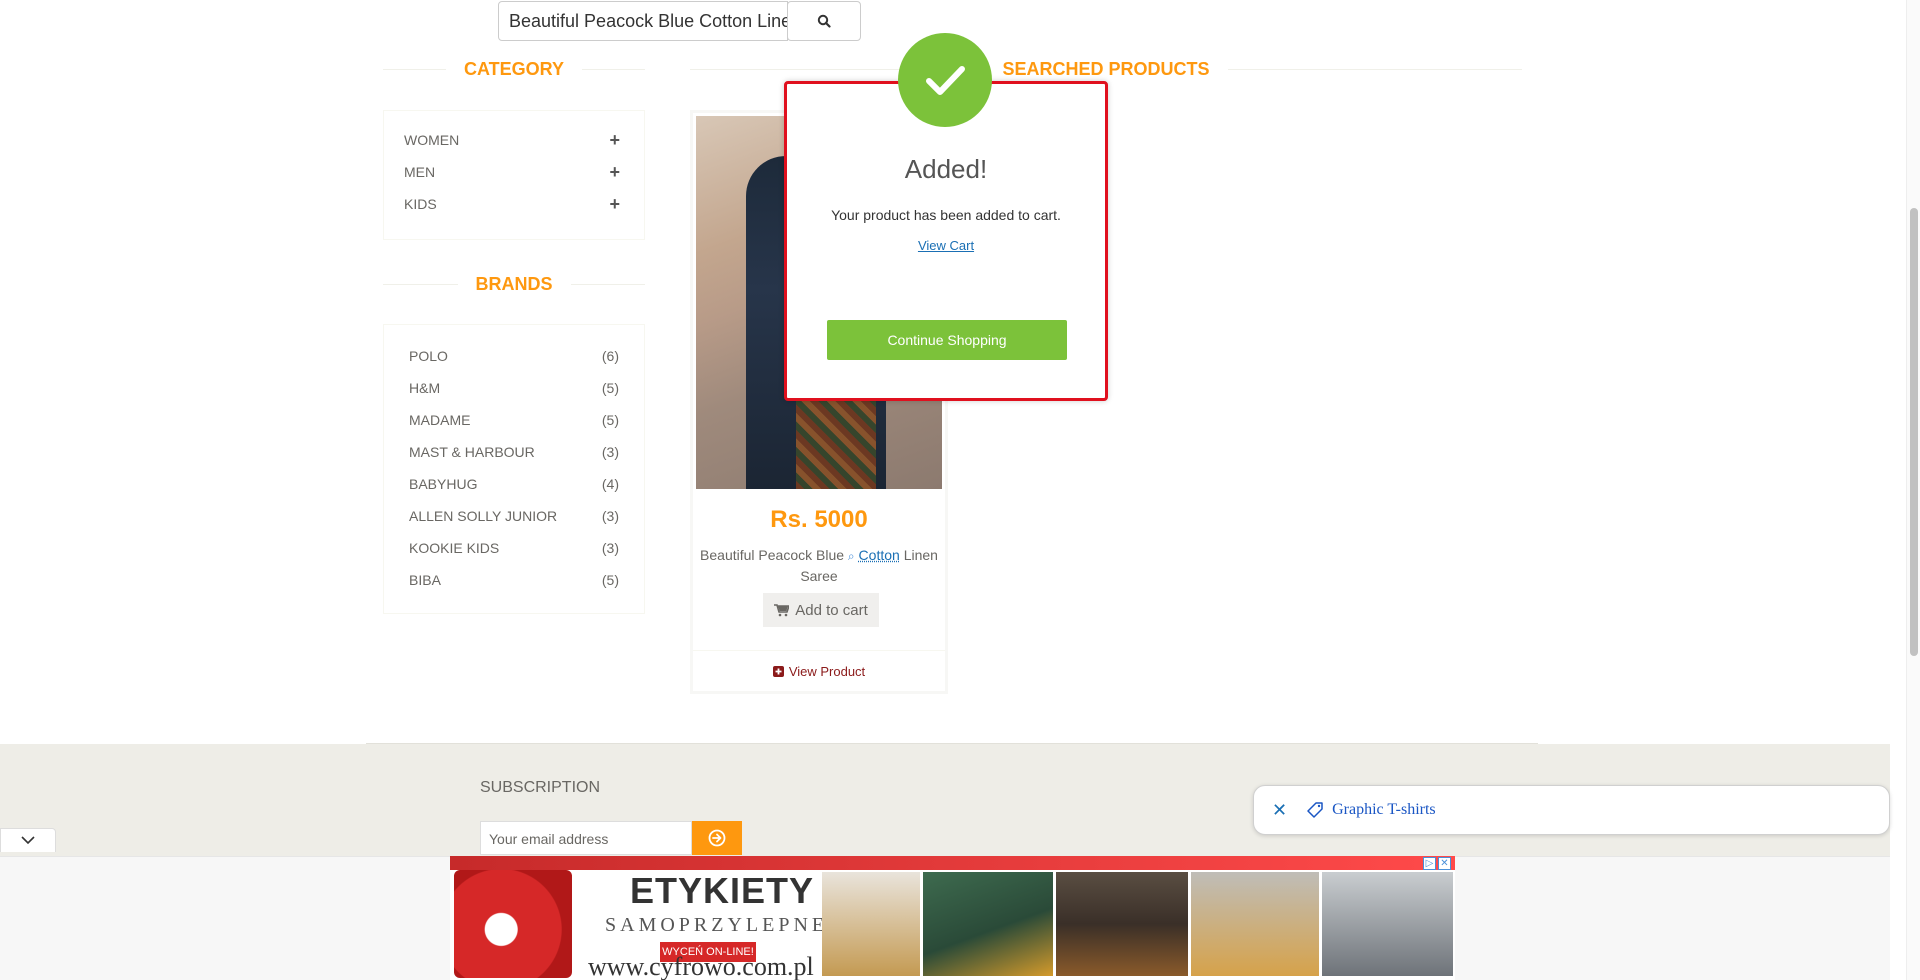  What do you see at coordinates (1429, 863) in the screenshot?
I see `ad-choices-icon: ▷` at bounding box center [1429, 863].